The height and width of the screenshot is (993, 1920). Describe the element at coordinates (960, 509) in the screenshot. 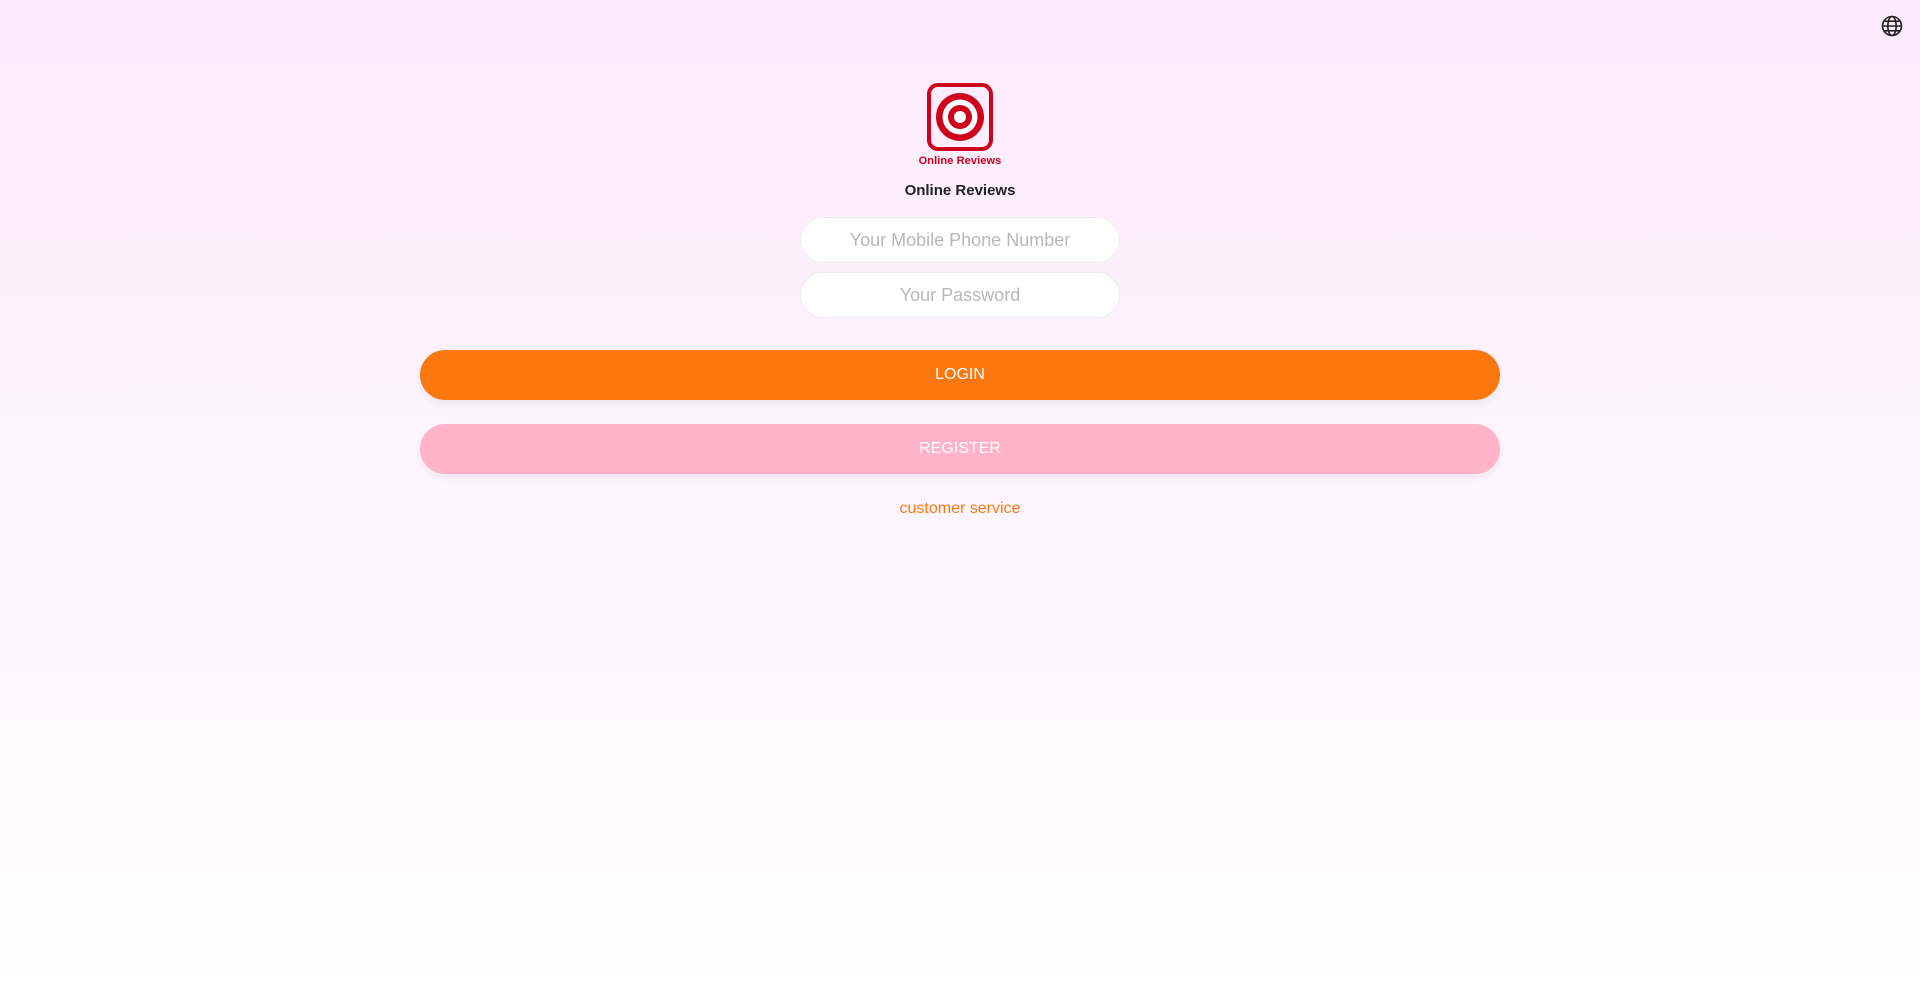

I see `customer-service-link: customer service` at that location.